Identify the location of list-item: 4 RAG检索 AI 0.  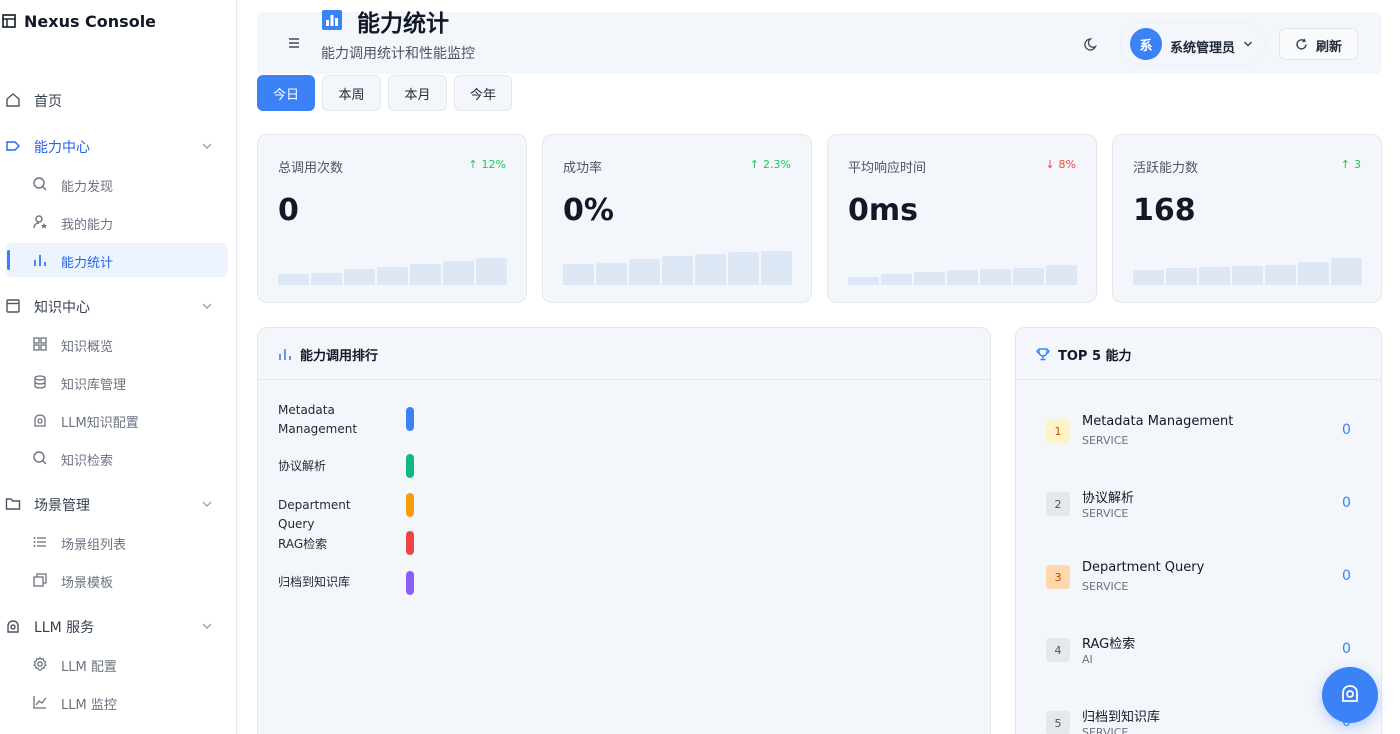
(1201, 661).